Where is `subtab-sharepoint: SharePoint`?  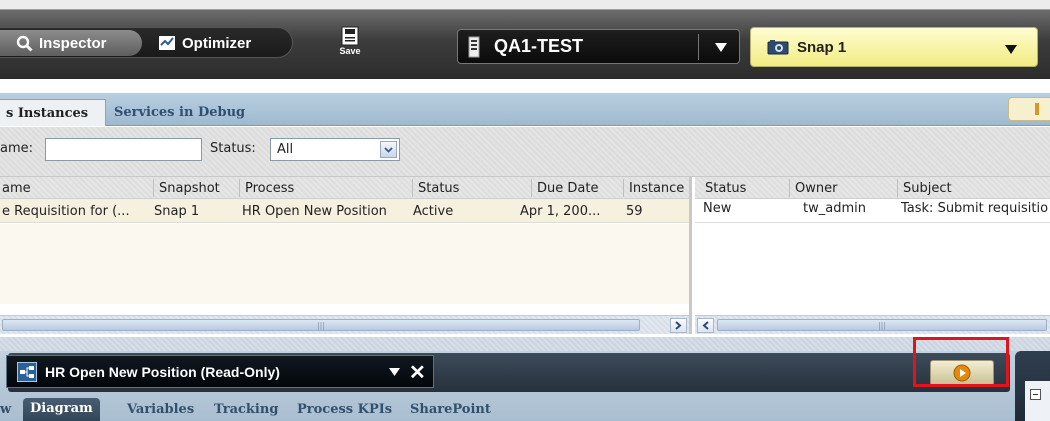 subtab-sharepoint: SharePoint is located at coordinates (450, 409).